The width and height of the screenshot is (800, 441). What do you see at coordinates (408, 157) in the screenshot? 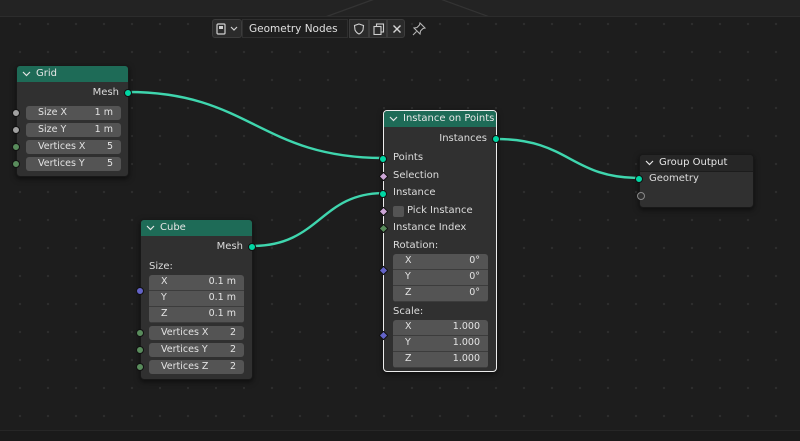
I see `points-input-label: Points` at bounding box center [408, 157].